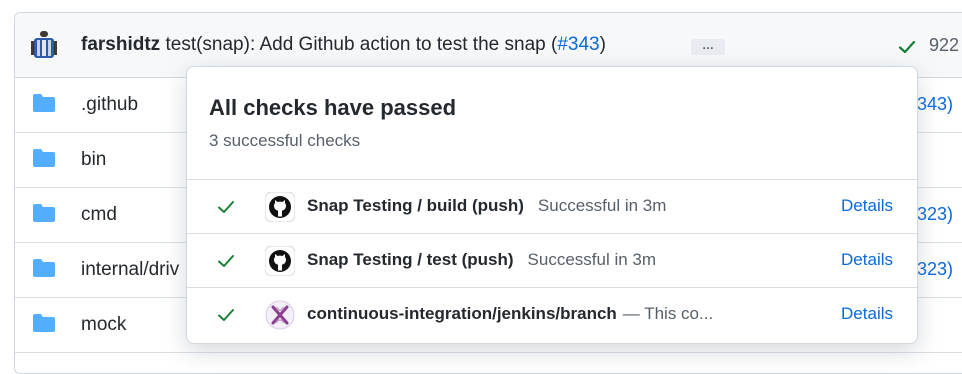 This screenshot has height=374, width=962. Describe the element at coordinates (333, 107) in the screenshot. I see `checks-title: All checks have passed` at that location.